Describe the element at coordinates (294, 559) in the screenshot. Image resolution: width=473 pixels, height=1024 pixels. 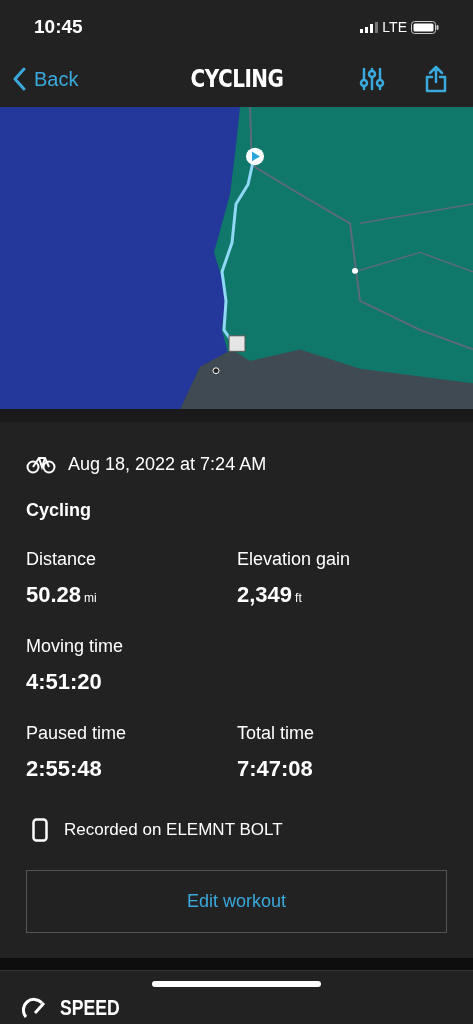
I see `stat-label: Elevation gain` at that location.